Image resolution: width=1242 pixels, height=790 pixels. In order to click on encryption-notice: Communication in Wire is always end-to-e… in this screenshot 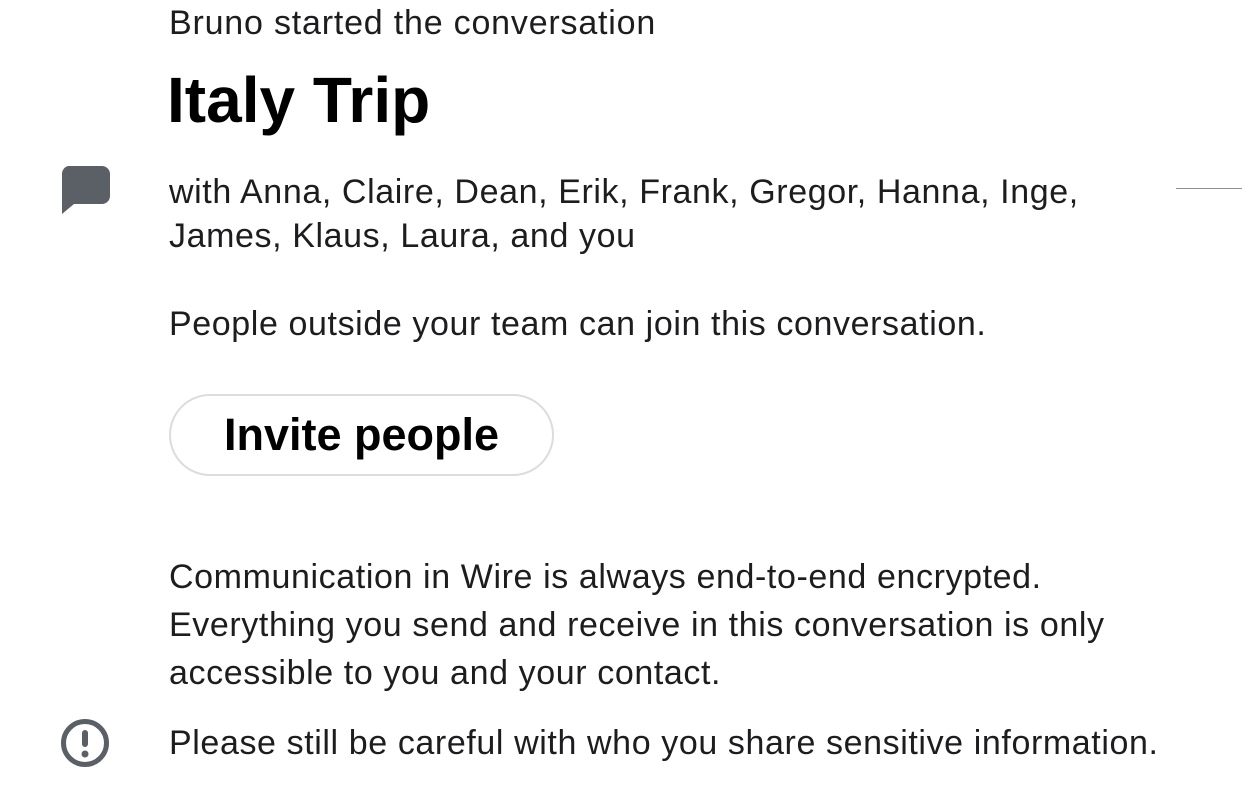, I will do `click(637, 625)`.